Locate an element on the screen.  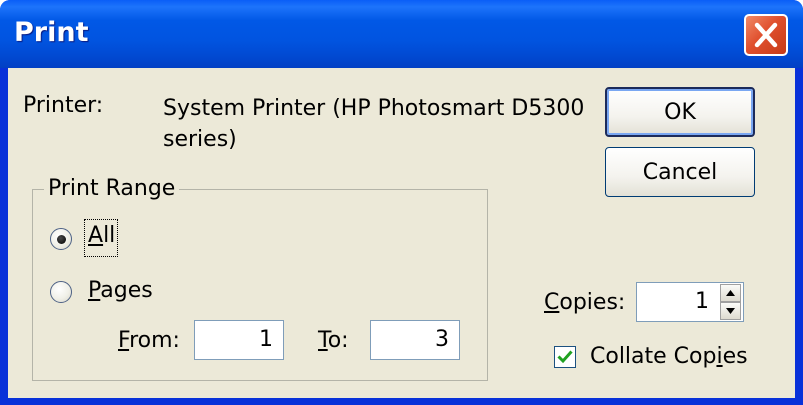
print-range-title: Print Range is located at coordinates (112, 188).